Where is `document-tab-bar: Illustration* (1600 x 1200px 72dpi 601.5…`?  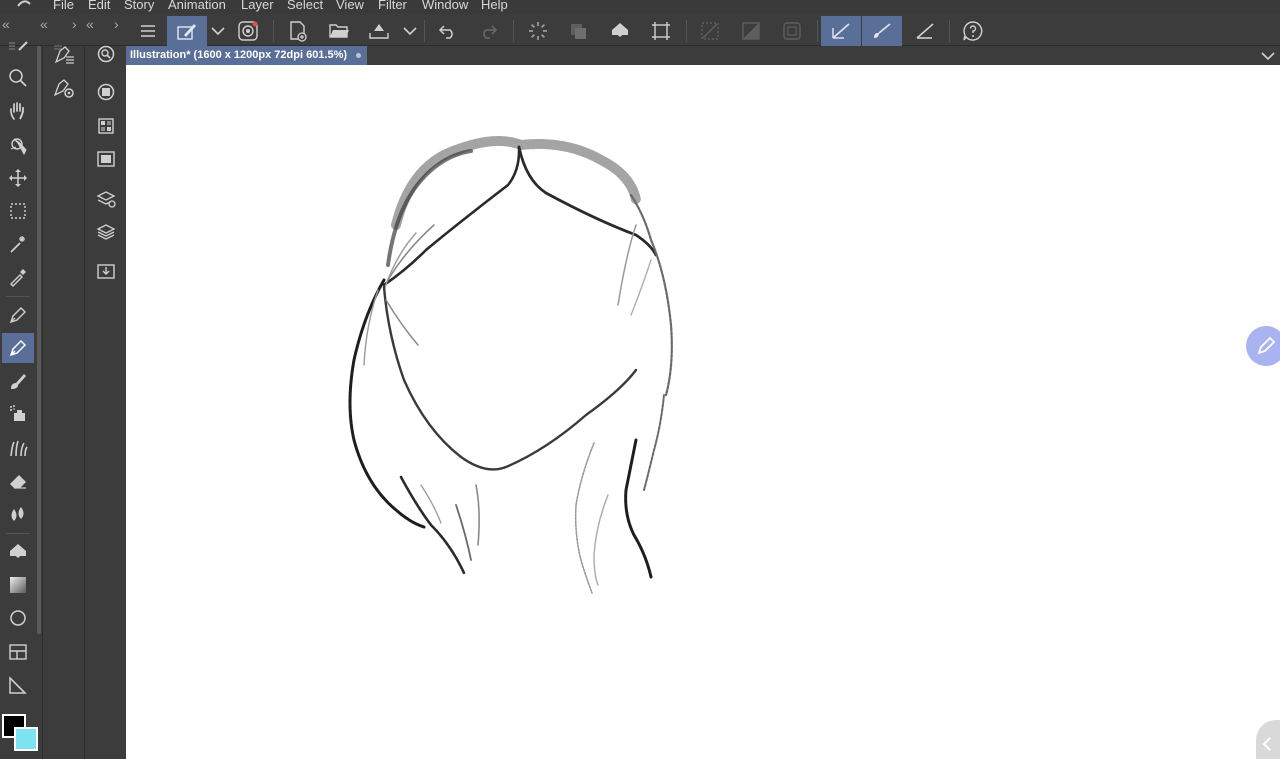
document-tab-bar: Illustration* (1600 x 1200px 72dpi 601.5… is located at coordinates (703, 55).